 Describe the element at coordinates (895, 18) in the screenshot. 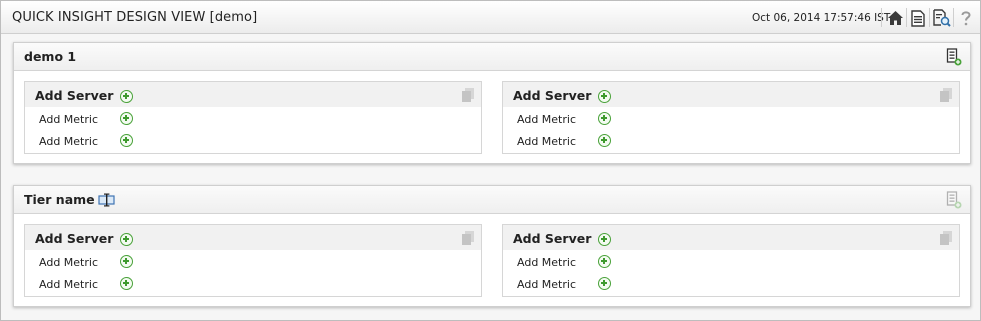

I see `home-icon` at that location.